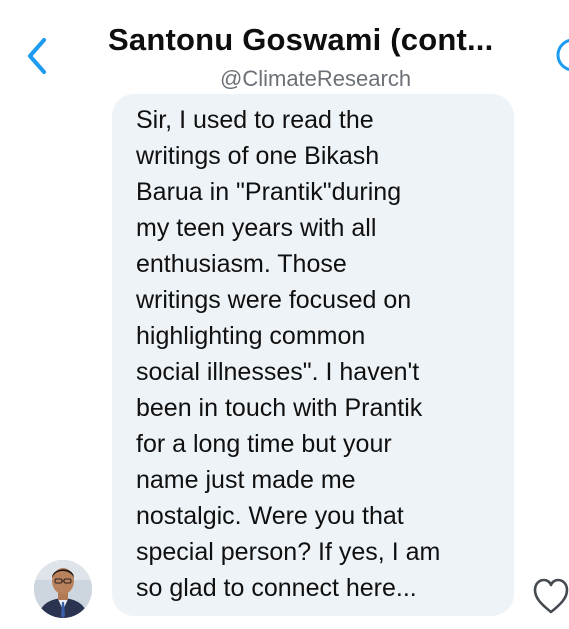 This screenshot has height=629, width=569. I want to click on user-handle: @ClimateResearch, so click(316, 78).